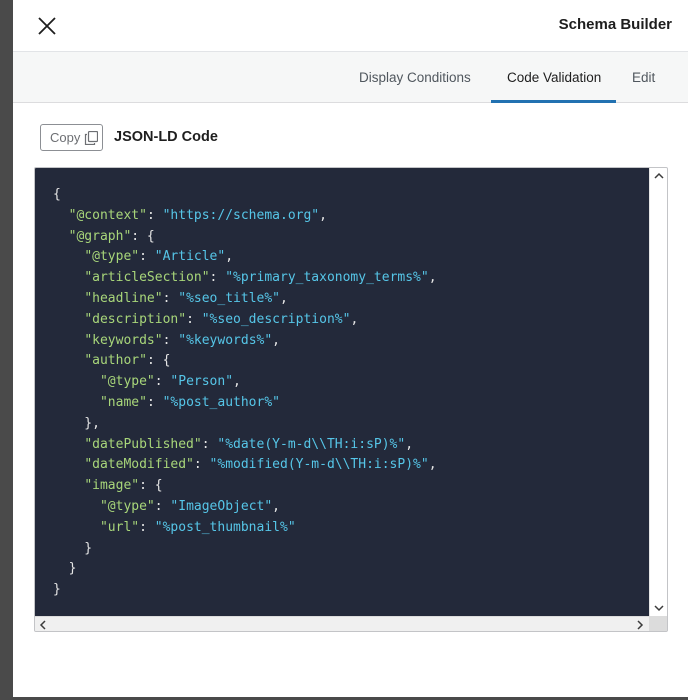  What do you see at coordinates (615, 24) in the screenshot?
I see `page-title: Schema Builder` at bounding box center [615, 24].